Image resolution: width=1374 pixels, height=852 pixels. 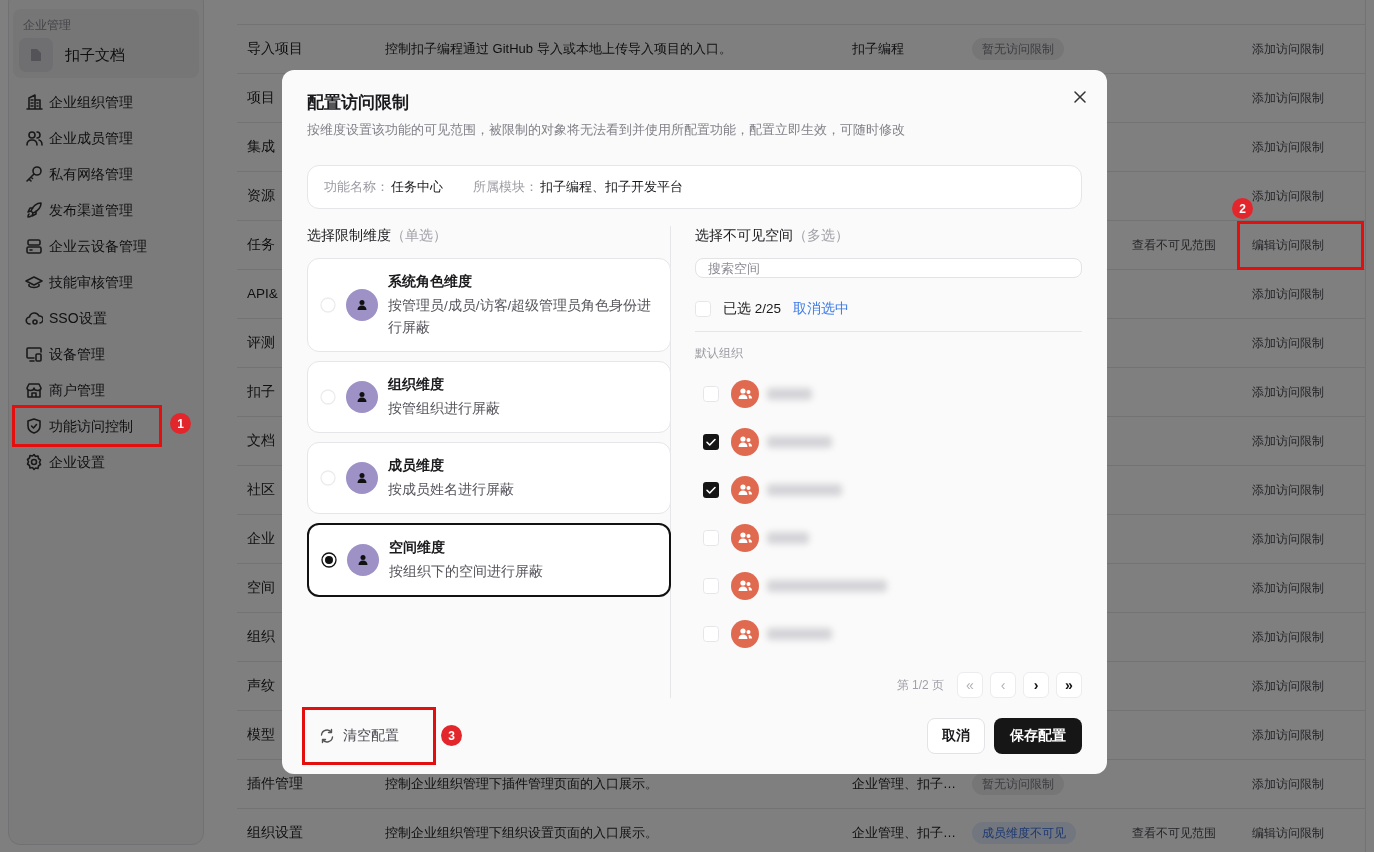 I want to click on sidebar-item: 商户管理, so click(x=87, y=390).